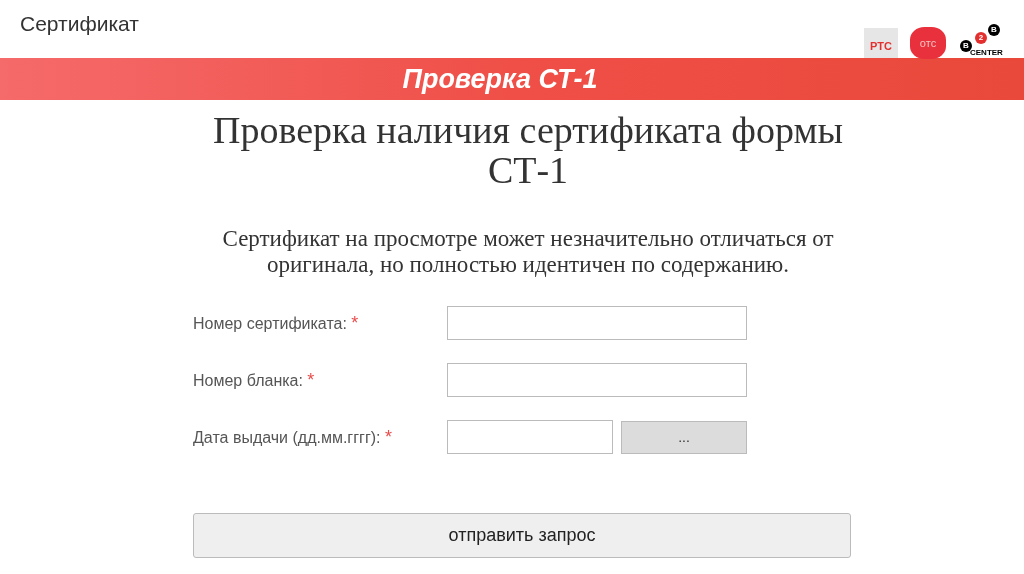  Describe the element at coordinates (276, 323) in the screenshot. I see `field-label: Номер сертификата: *` at that location.